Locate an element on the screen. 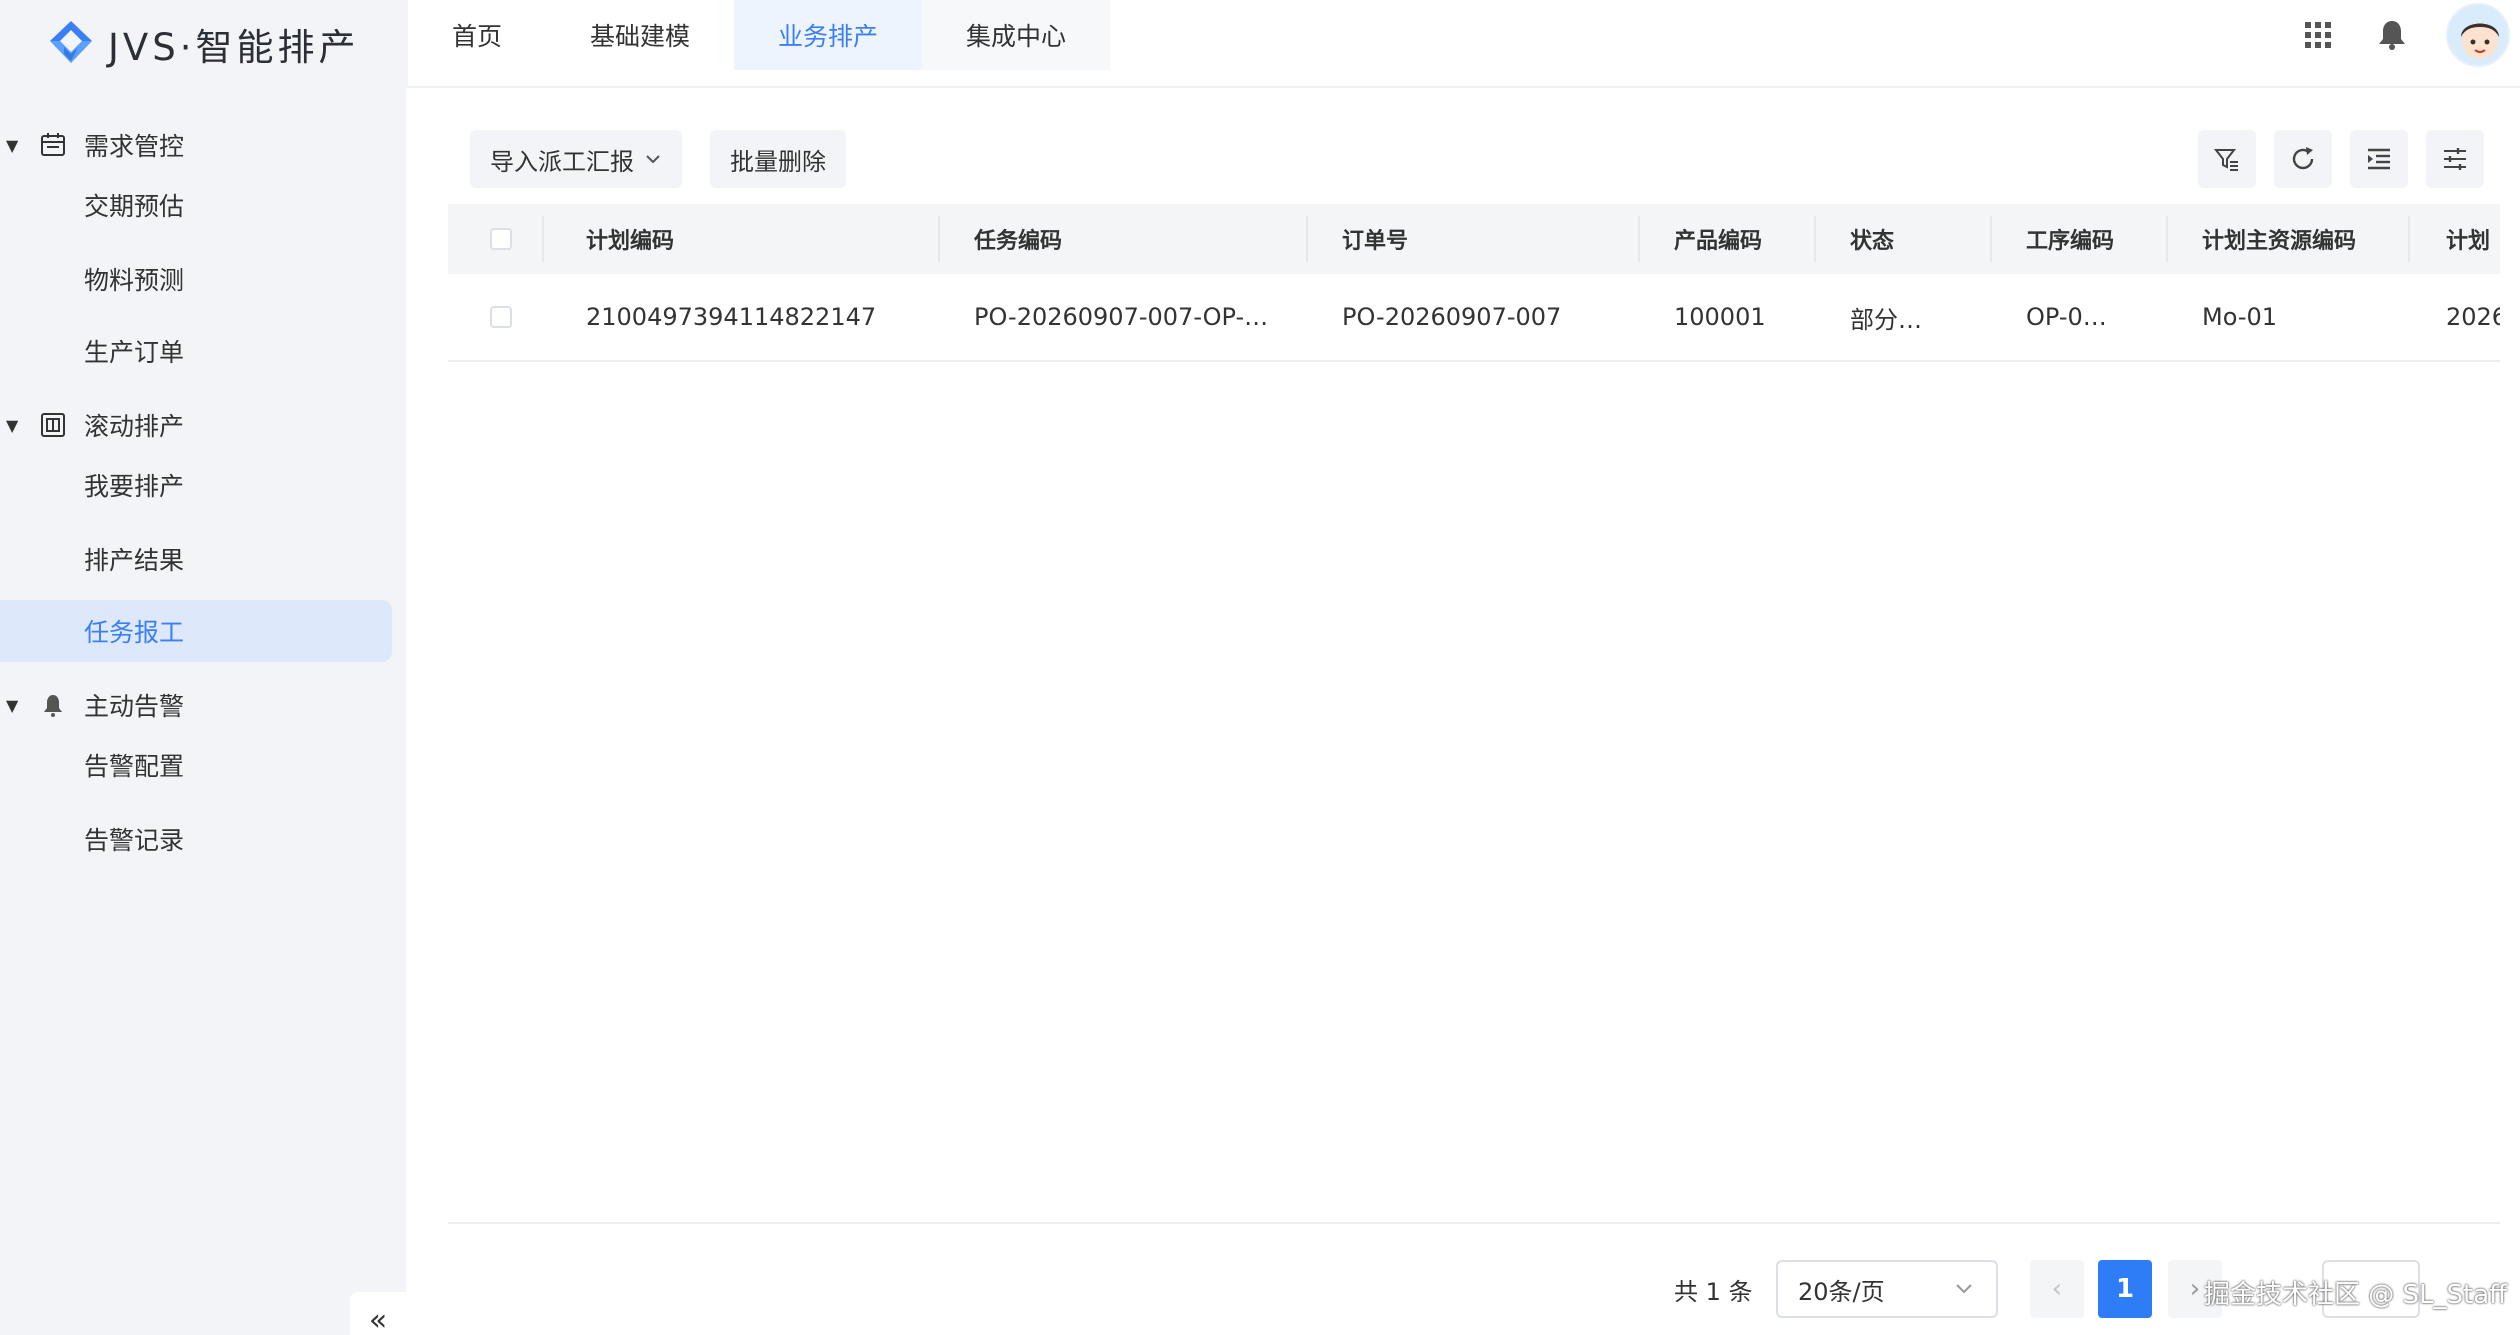  sidebar-item-label: 交期预估 is located at coordinates (134, 206).